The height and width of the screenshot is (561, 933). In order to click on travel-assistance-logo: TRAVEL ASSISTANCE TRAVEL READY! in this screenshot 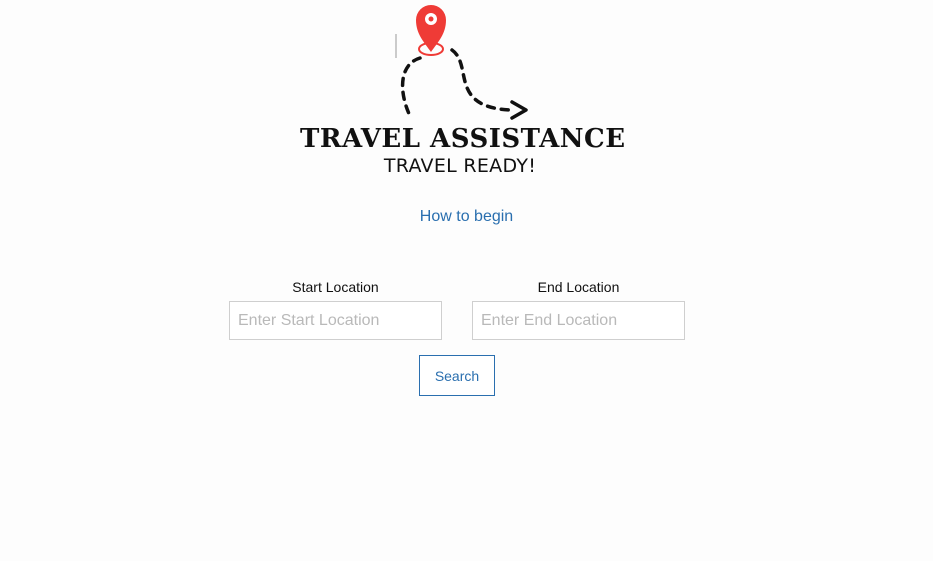, I will do `click(463, 92)`.